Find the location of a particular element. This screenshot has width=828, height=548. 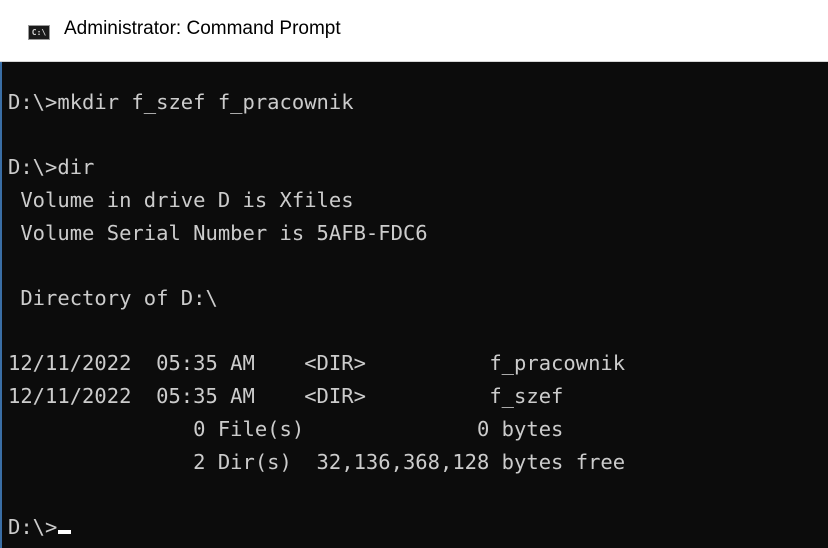

console-line-command-dir: D:\>dir is located at coordinates (51, 167).